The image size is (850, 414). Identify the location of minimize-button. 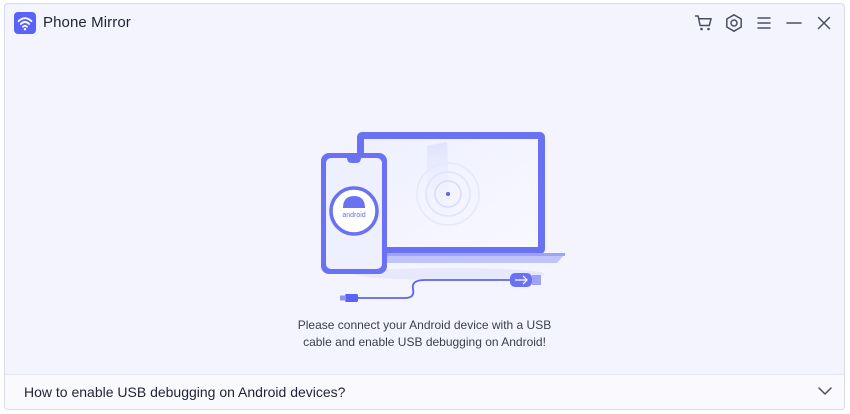
(794, 23).